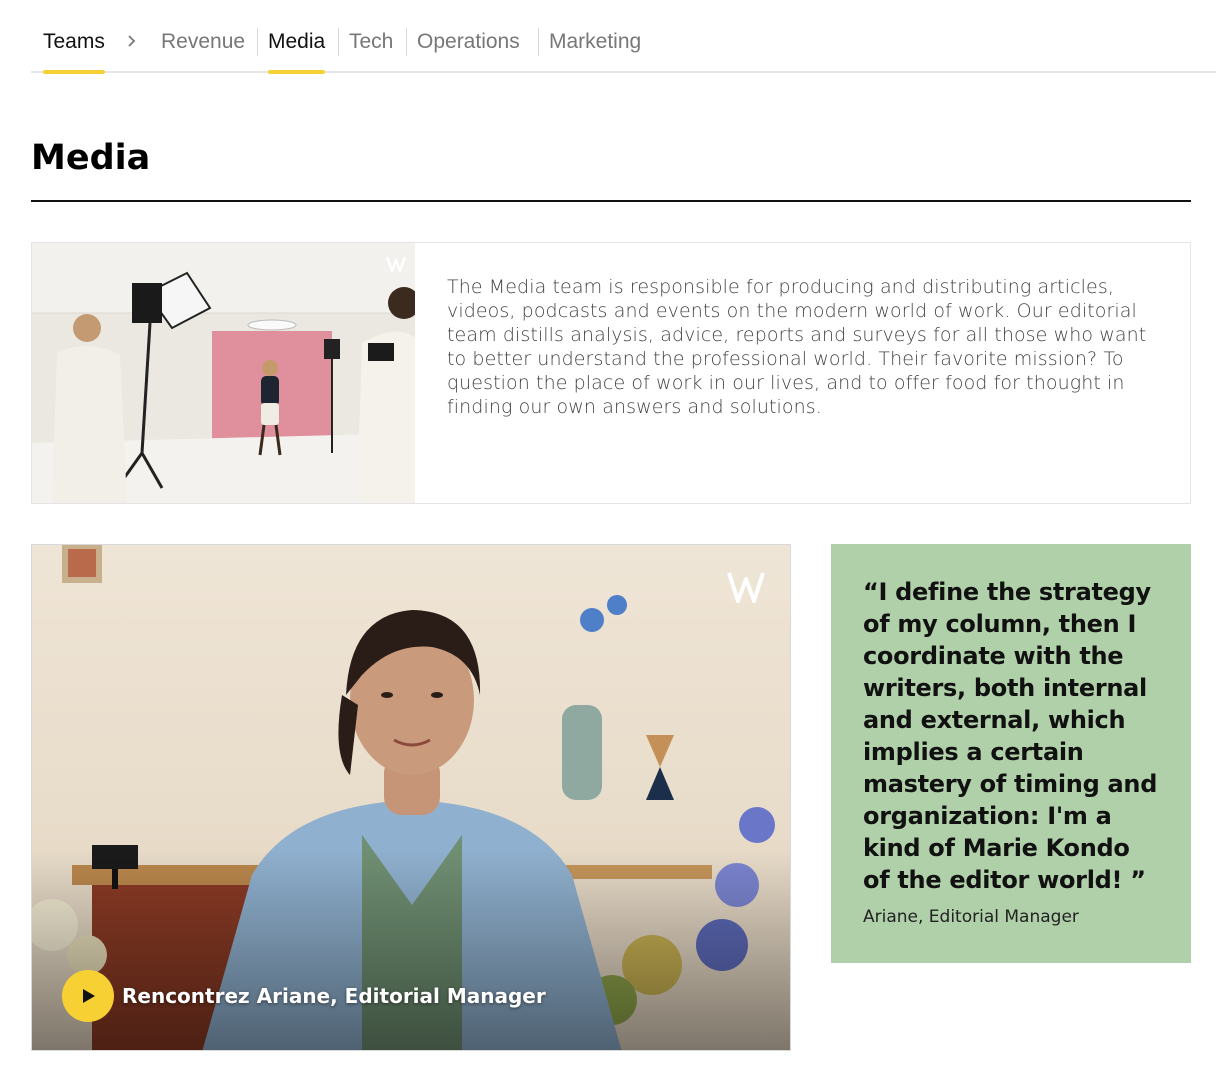  What do you see at coordinates (468, 41) in the screenshot?
I see `tab-operations-label: Operations` at bounding box center [468, 41].